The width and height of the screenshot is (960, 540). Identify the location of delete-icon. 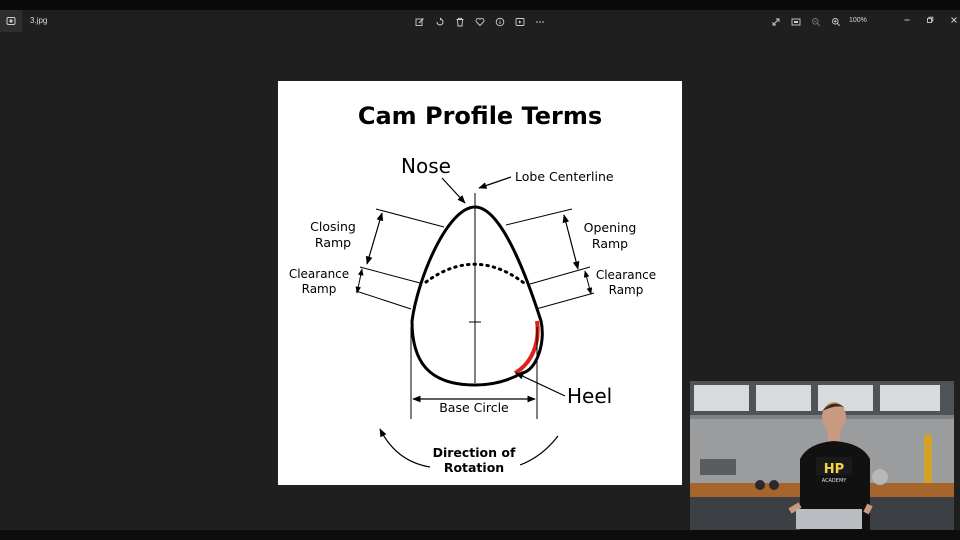
(460, 22).